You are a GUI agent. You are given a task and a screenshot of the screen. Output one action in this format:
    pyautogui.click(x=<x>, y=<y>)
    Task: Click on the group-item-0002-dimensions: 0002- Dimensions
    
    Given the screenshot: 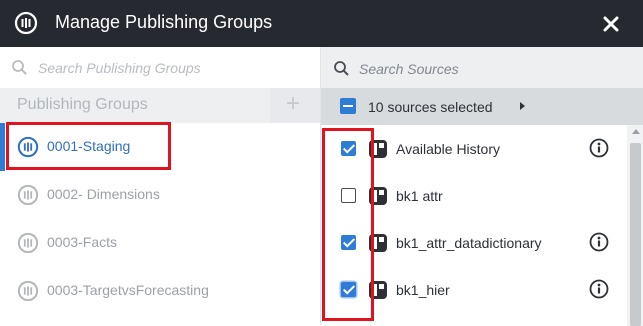 What is the action you would take?
    pyautogui.click(x=160, y=195)
    